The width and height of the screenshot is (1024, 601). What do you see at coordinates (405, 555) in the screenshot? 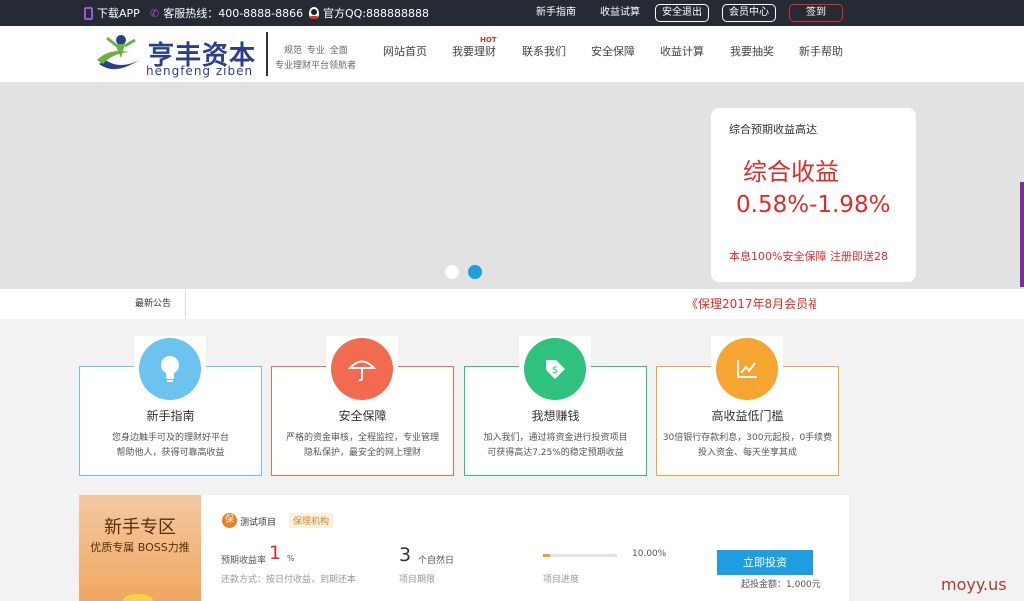
I see `term-value: 3` at bounding box center [405, 555].